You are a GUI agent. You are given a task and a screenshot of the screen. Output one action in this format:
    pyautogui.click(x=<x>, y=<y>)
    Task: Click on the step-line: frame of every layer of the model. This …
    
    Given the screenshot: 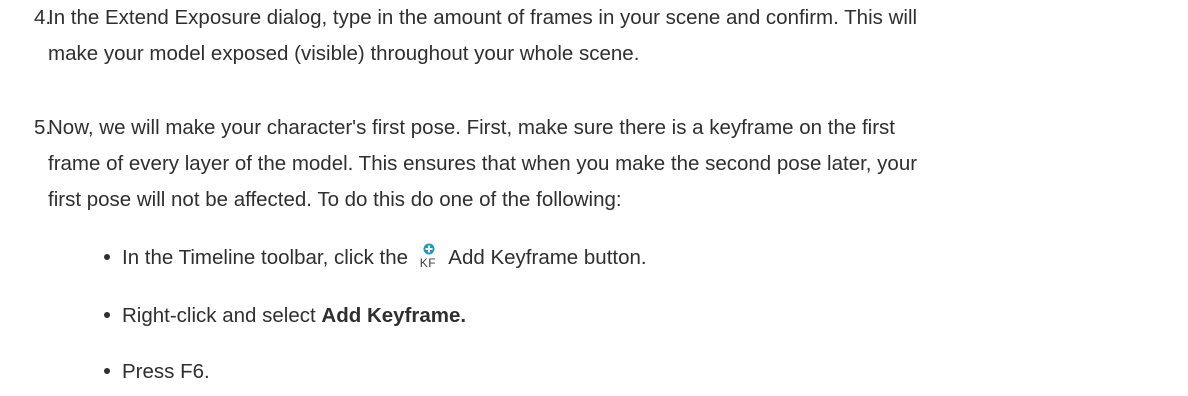 What is the action you would take?
    pyautogui.click(x=483, y=163)
    